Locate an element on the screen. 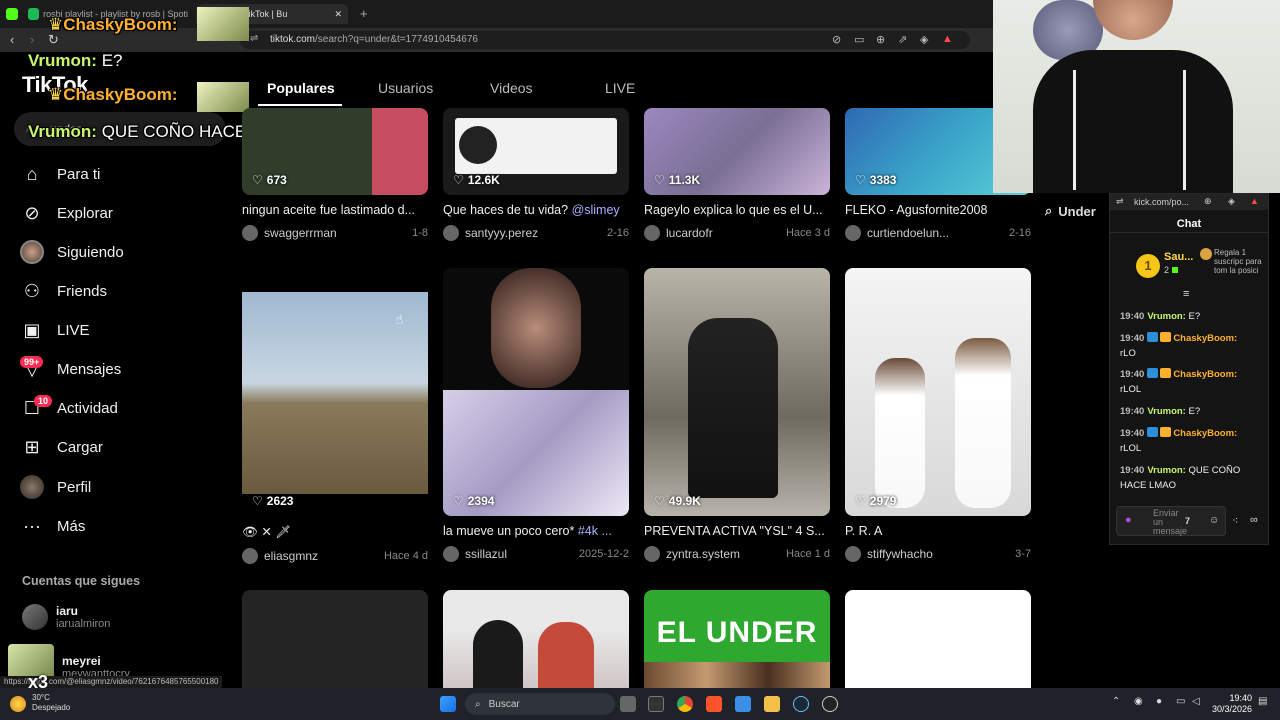 Image resolution: width=1280 pixels, height=720 pixels. clock: 19:40 30/3/2026 is located at coordinates (1232, 704).